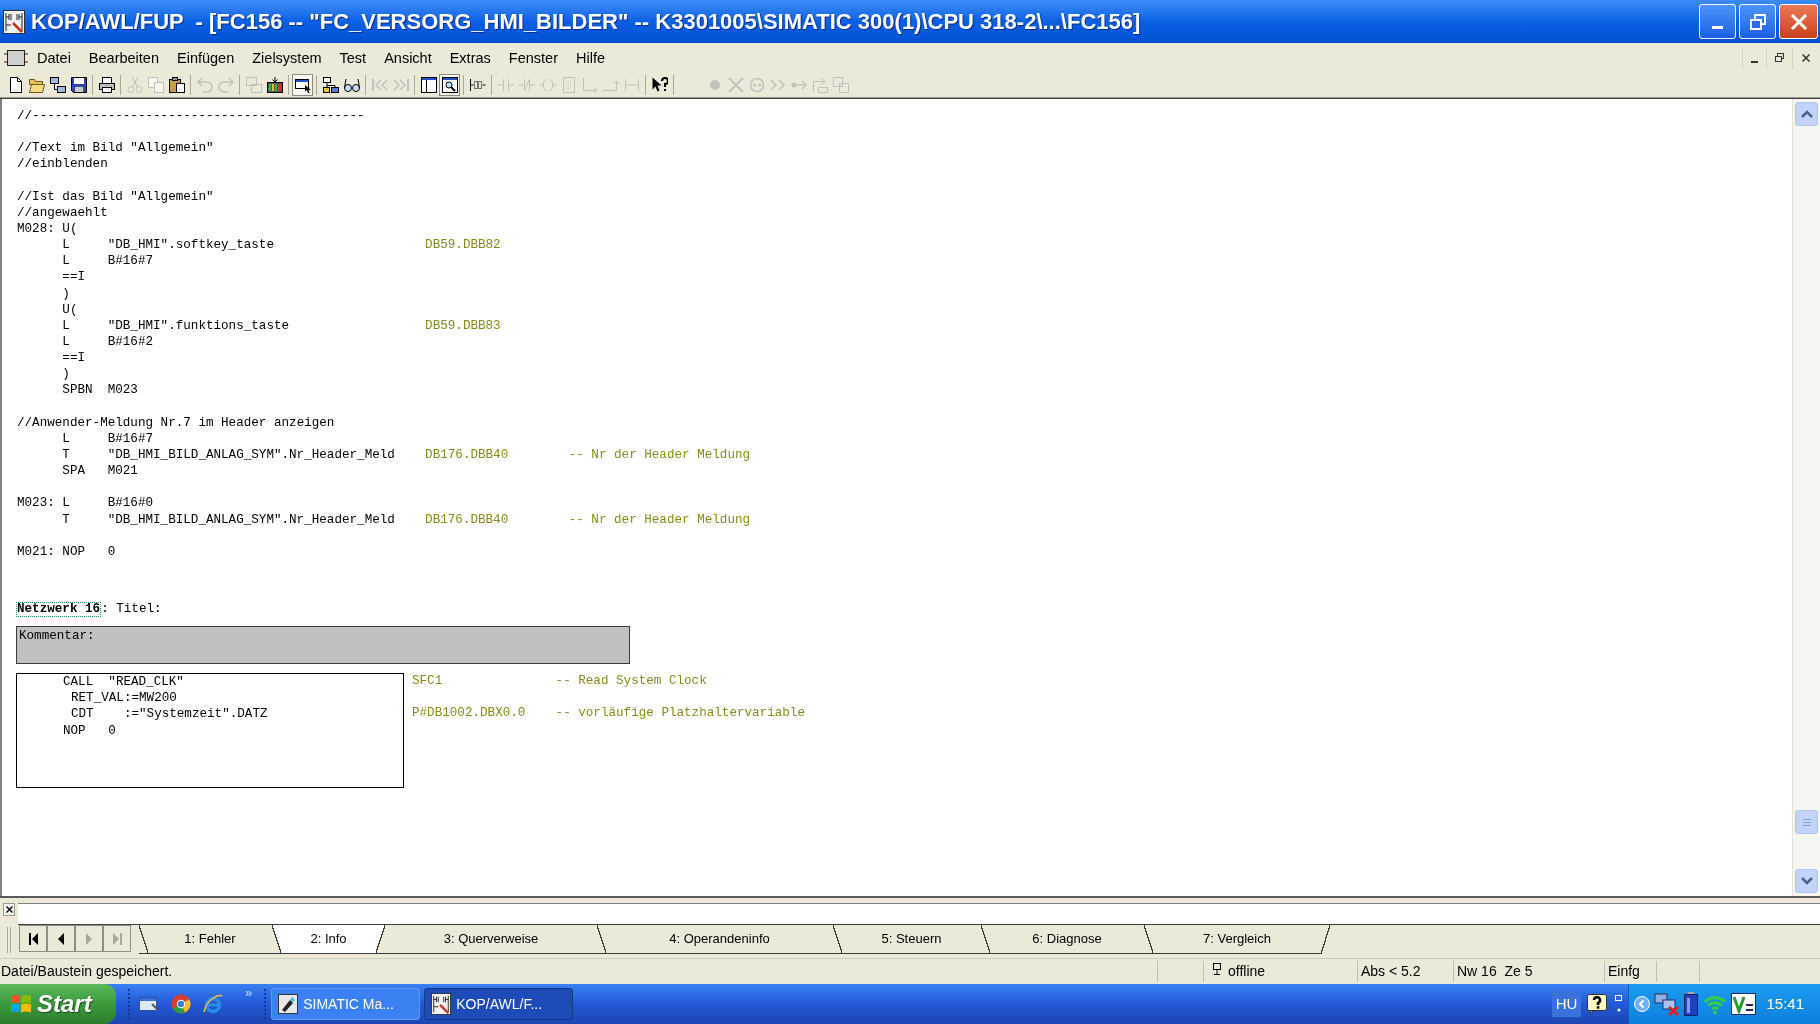  What do you see at coordinates (112, 730) in the screenshot?
I see `operand: 0` at bounding box center [112, 730].